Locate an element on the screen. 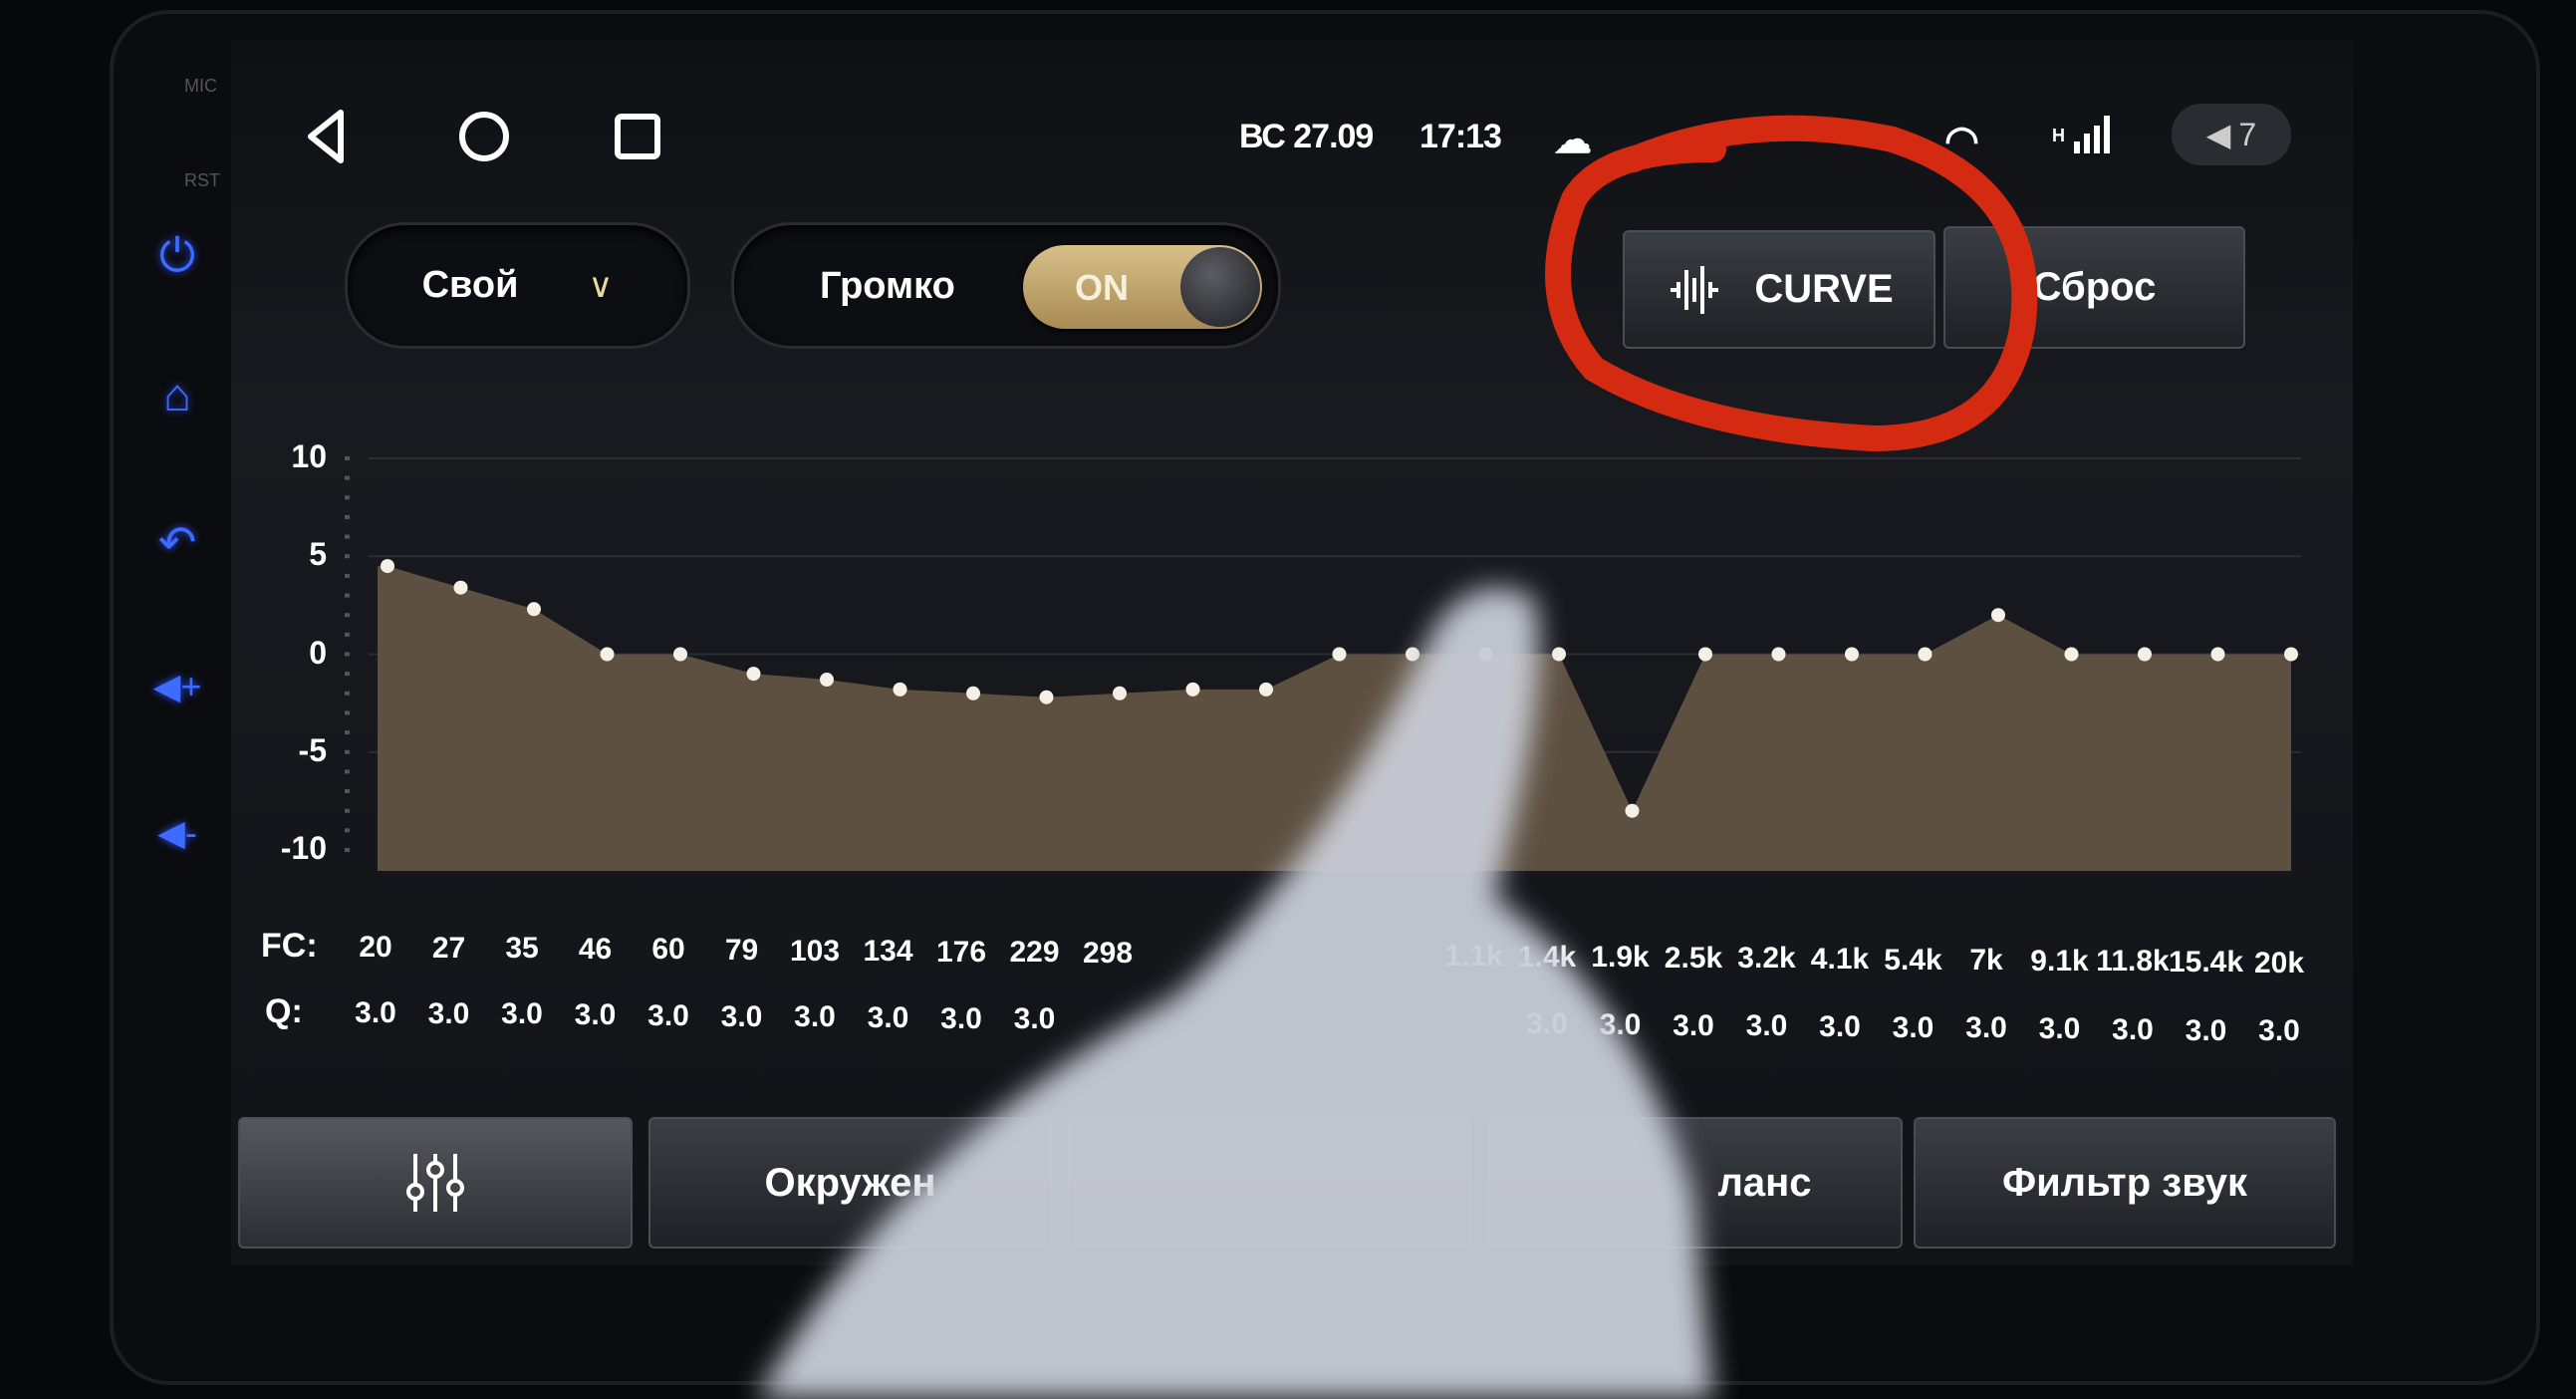 Image resolution: width=2576 pixels, height=1399 pixels. fc-value: 2.5k is located at coordinates (1693, 958).